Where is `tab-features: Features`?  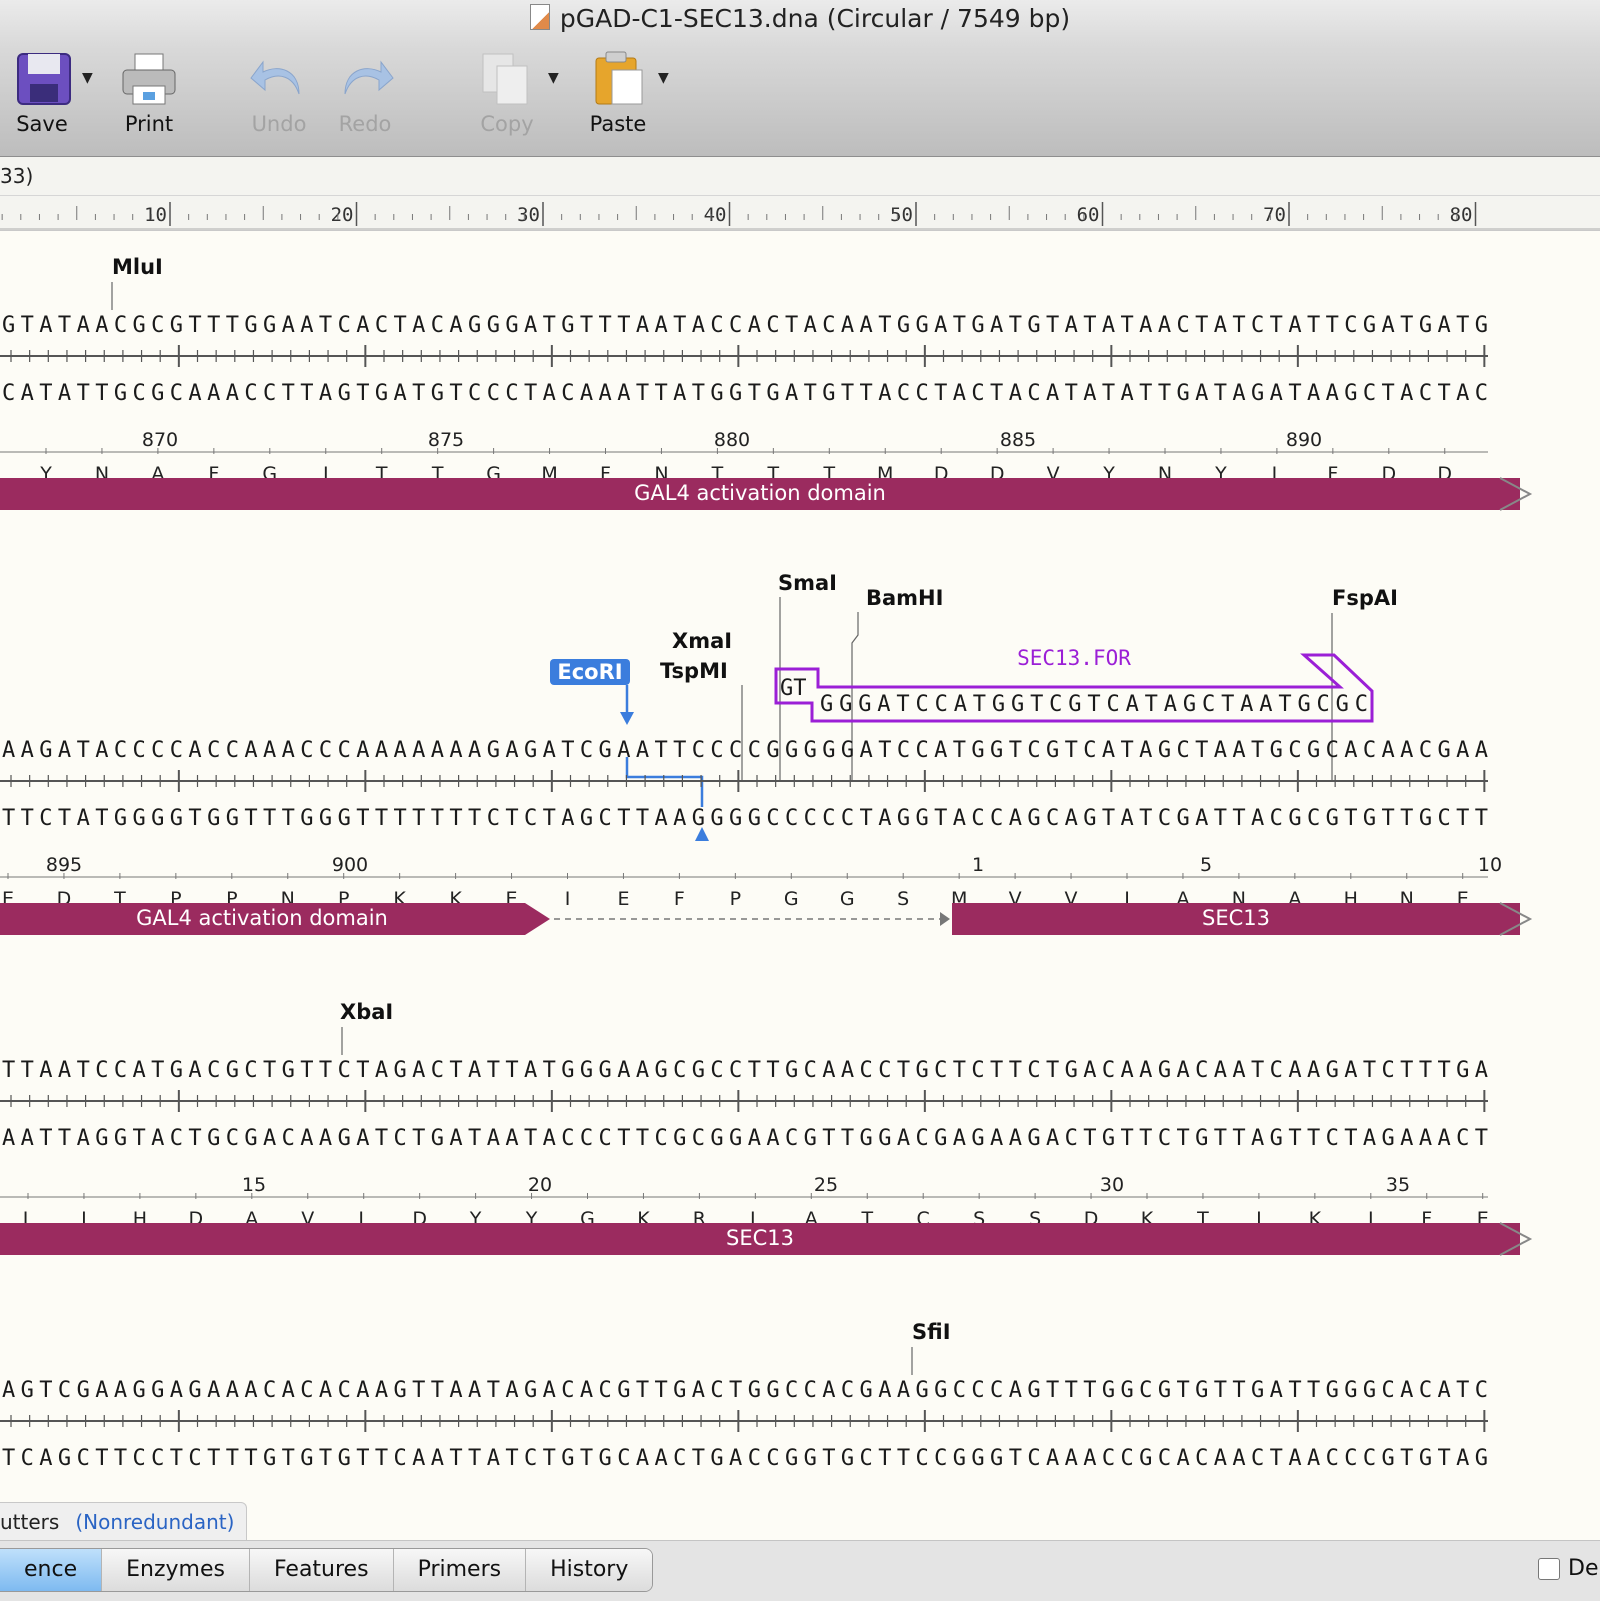
tab-features: Features is located at coordinates (321, 1570).